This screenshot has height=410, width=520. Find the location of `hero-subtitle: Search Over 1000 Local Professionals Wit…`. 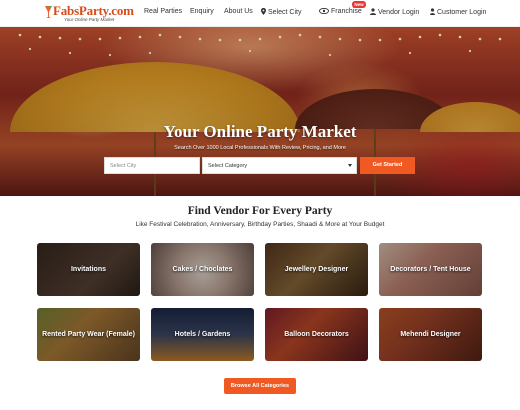

hero-subtitle: Search Over 1000 Local Professionals Wit… is located at coordinates (260, 148).